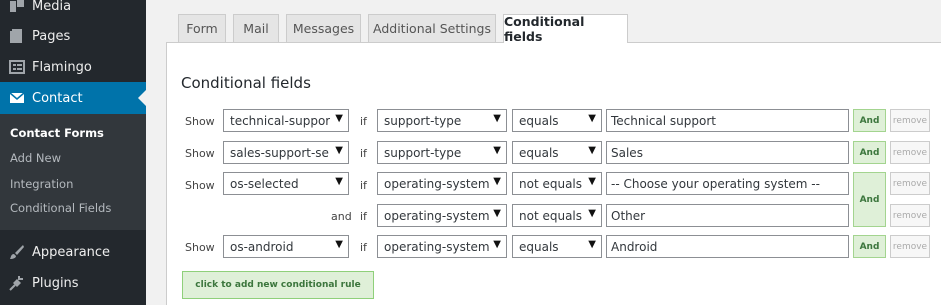 The image size is (941, 305). Describe the element at coordinates (727, 120) in the screenshot. I see `rule-value-input: Technical support` at that location.